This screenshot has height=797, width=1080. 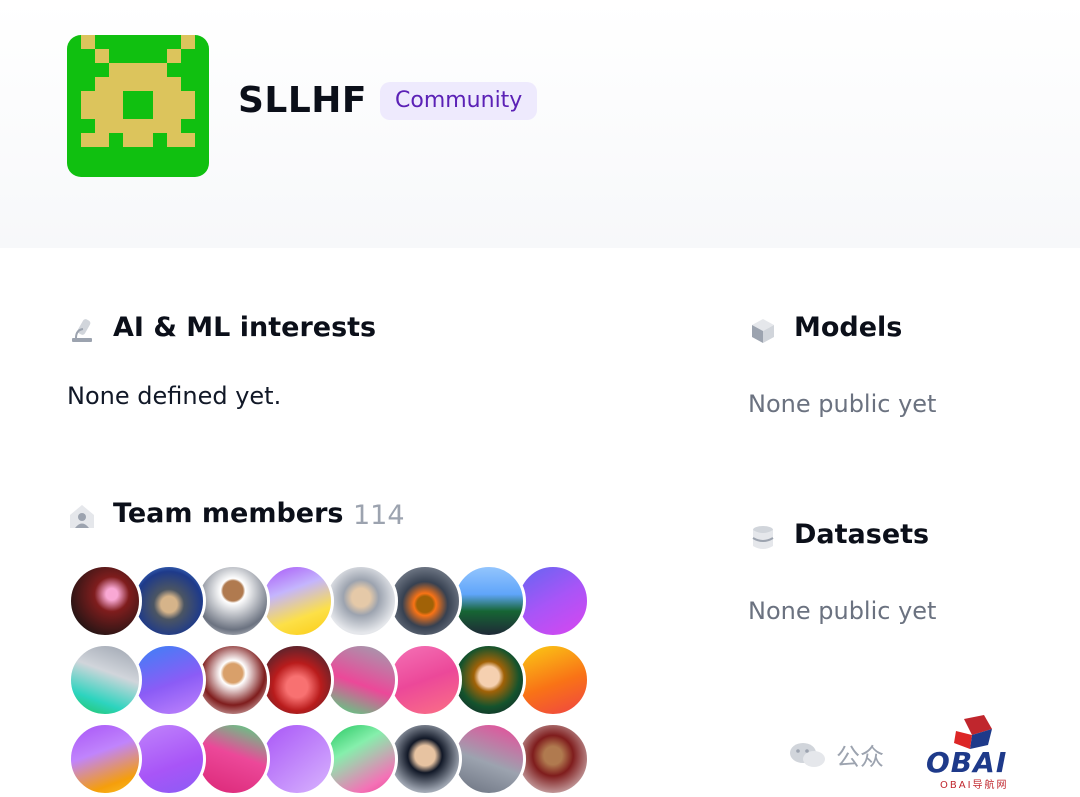 I want to click on house-icon, so click(x=82, y=516).